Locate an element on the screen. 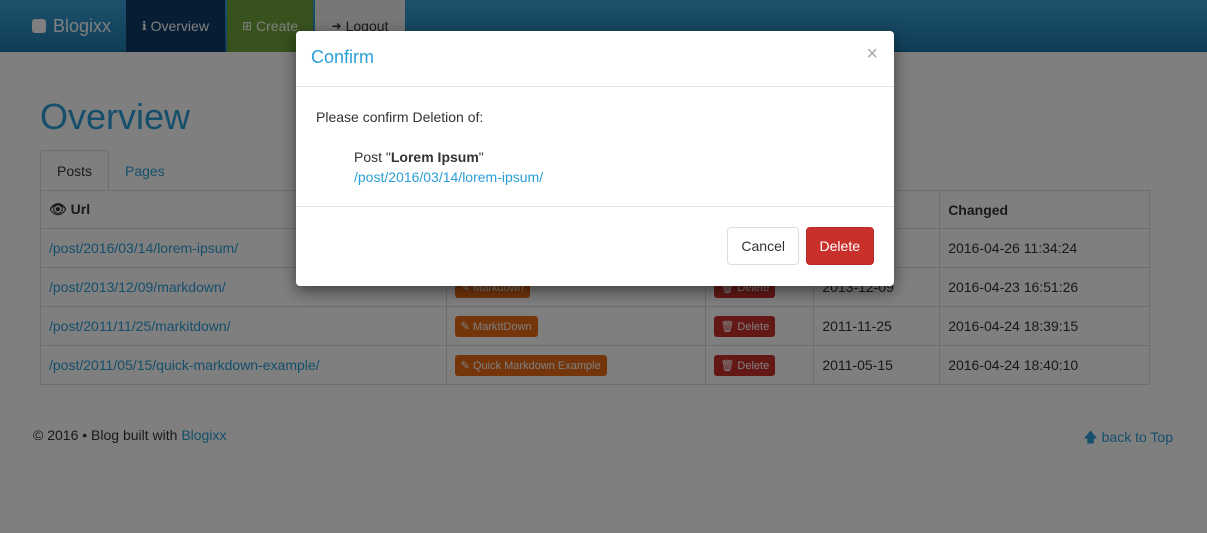 This screenshot has height=533, width=1207. close-icon: × is located at coordinates (872, 54).